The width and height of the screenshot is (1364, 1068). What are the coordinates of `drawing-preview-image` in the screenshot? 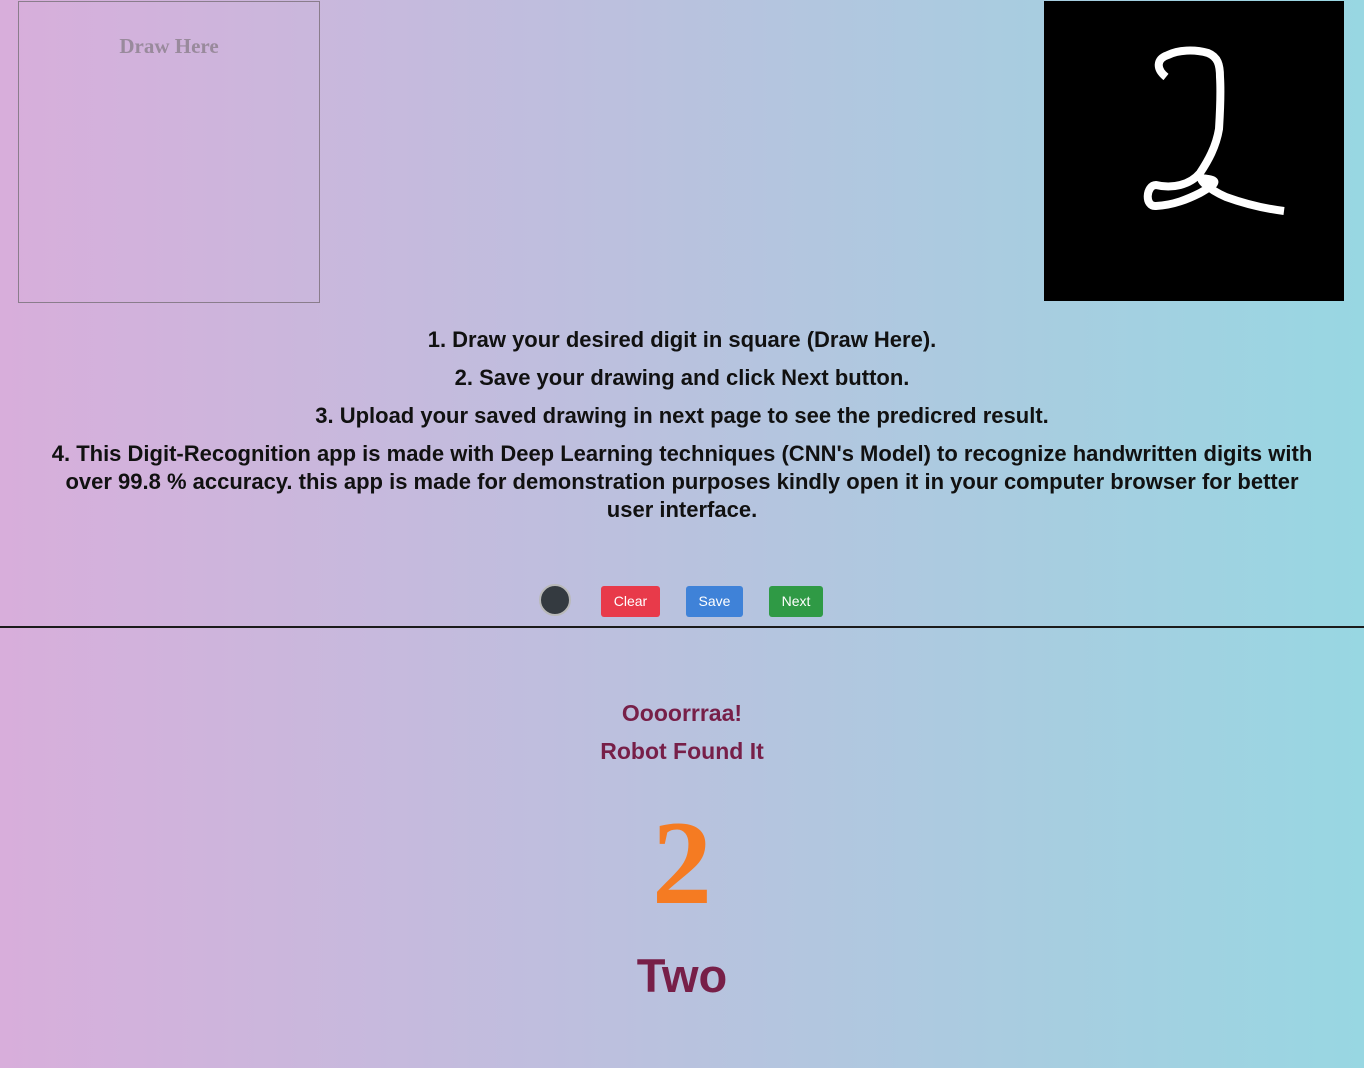 It's located at (1194, 151).